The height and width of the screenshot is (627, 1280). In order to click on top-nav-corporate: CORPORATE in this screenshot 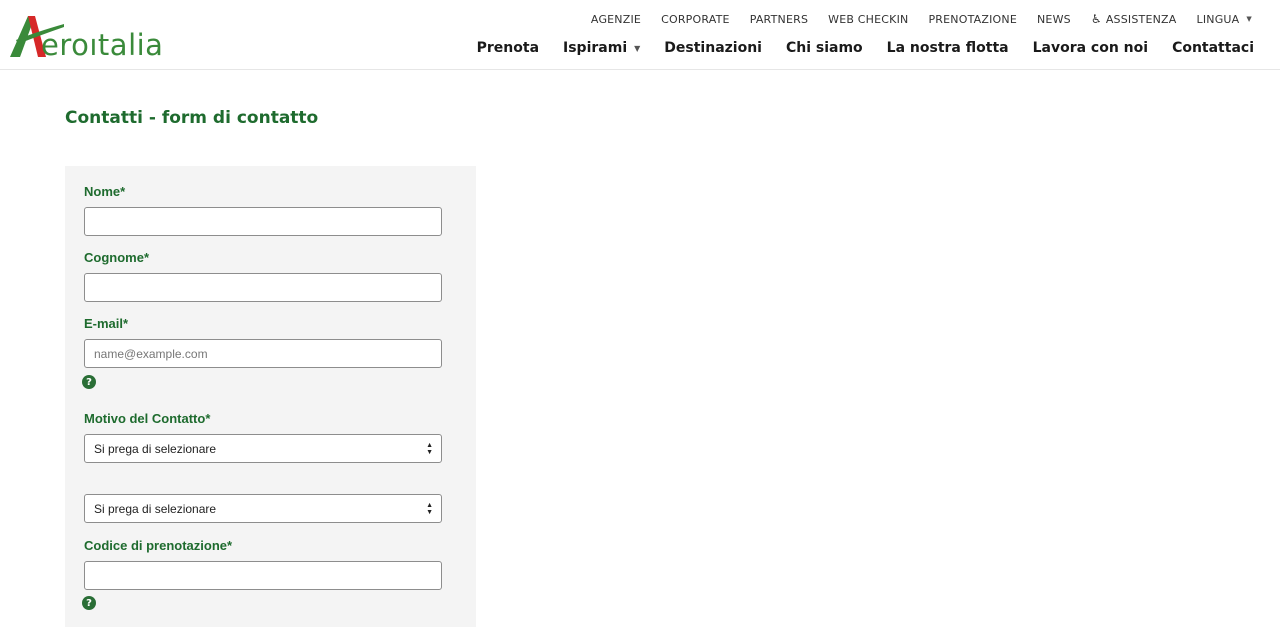, I will do `click(695, 19)`.